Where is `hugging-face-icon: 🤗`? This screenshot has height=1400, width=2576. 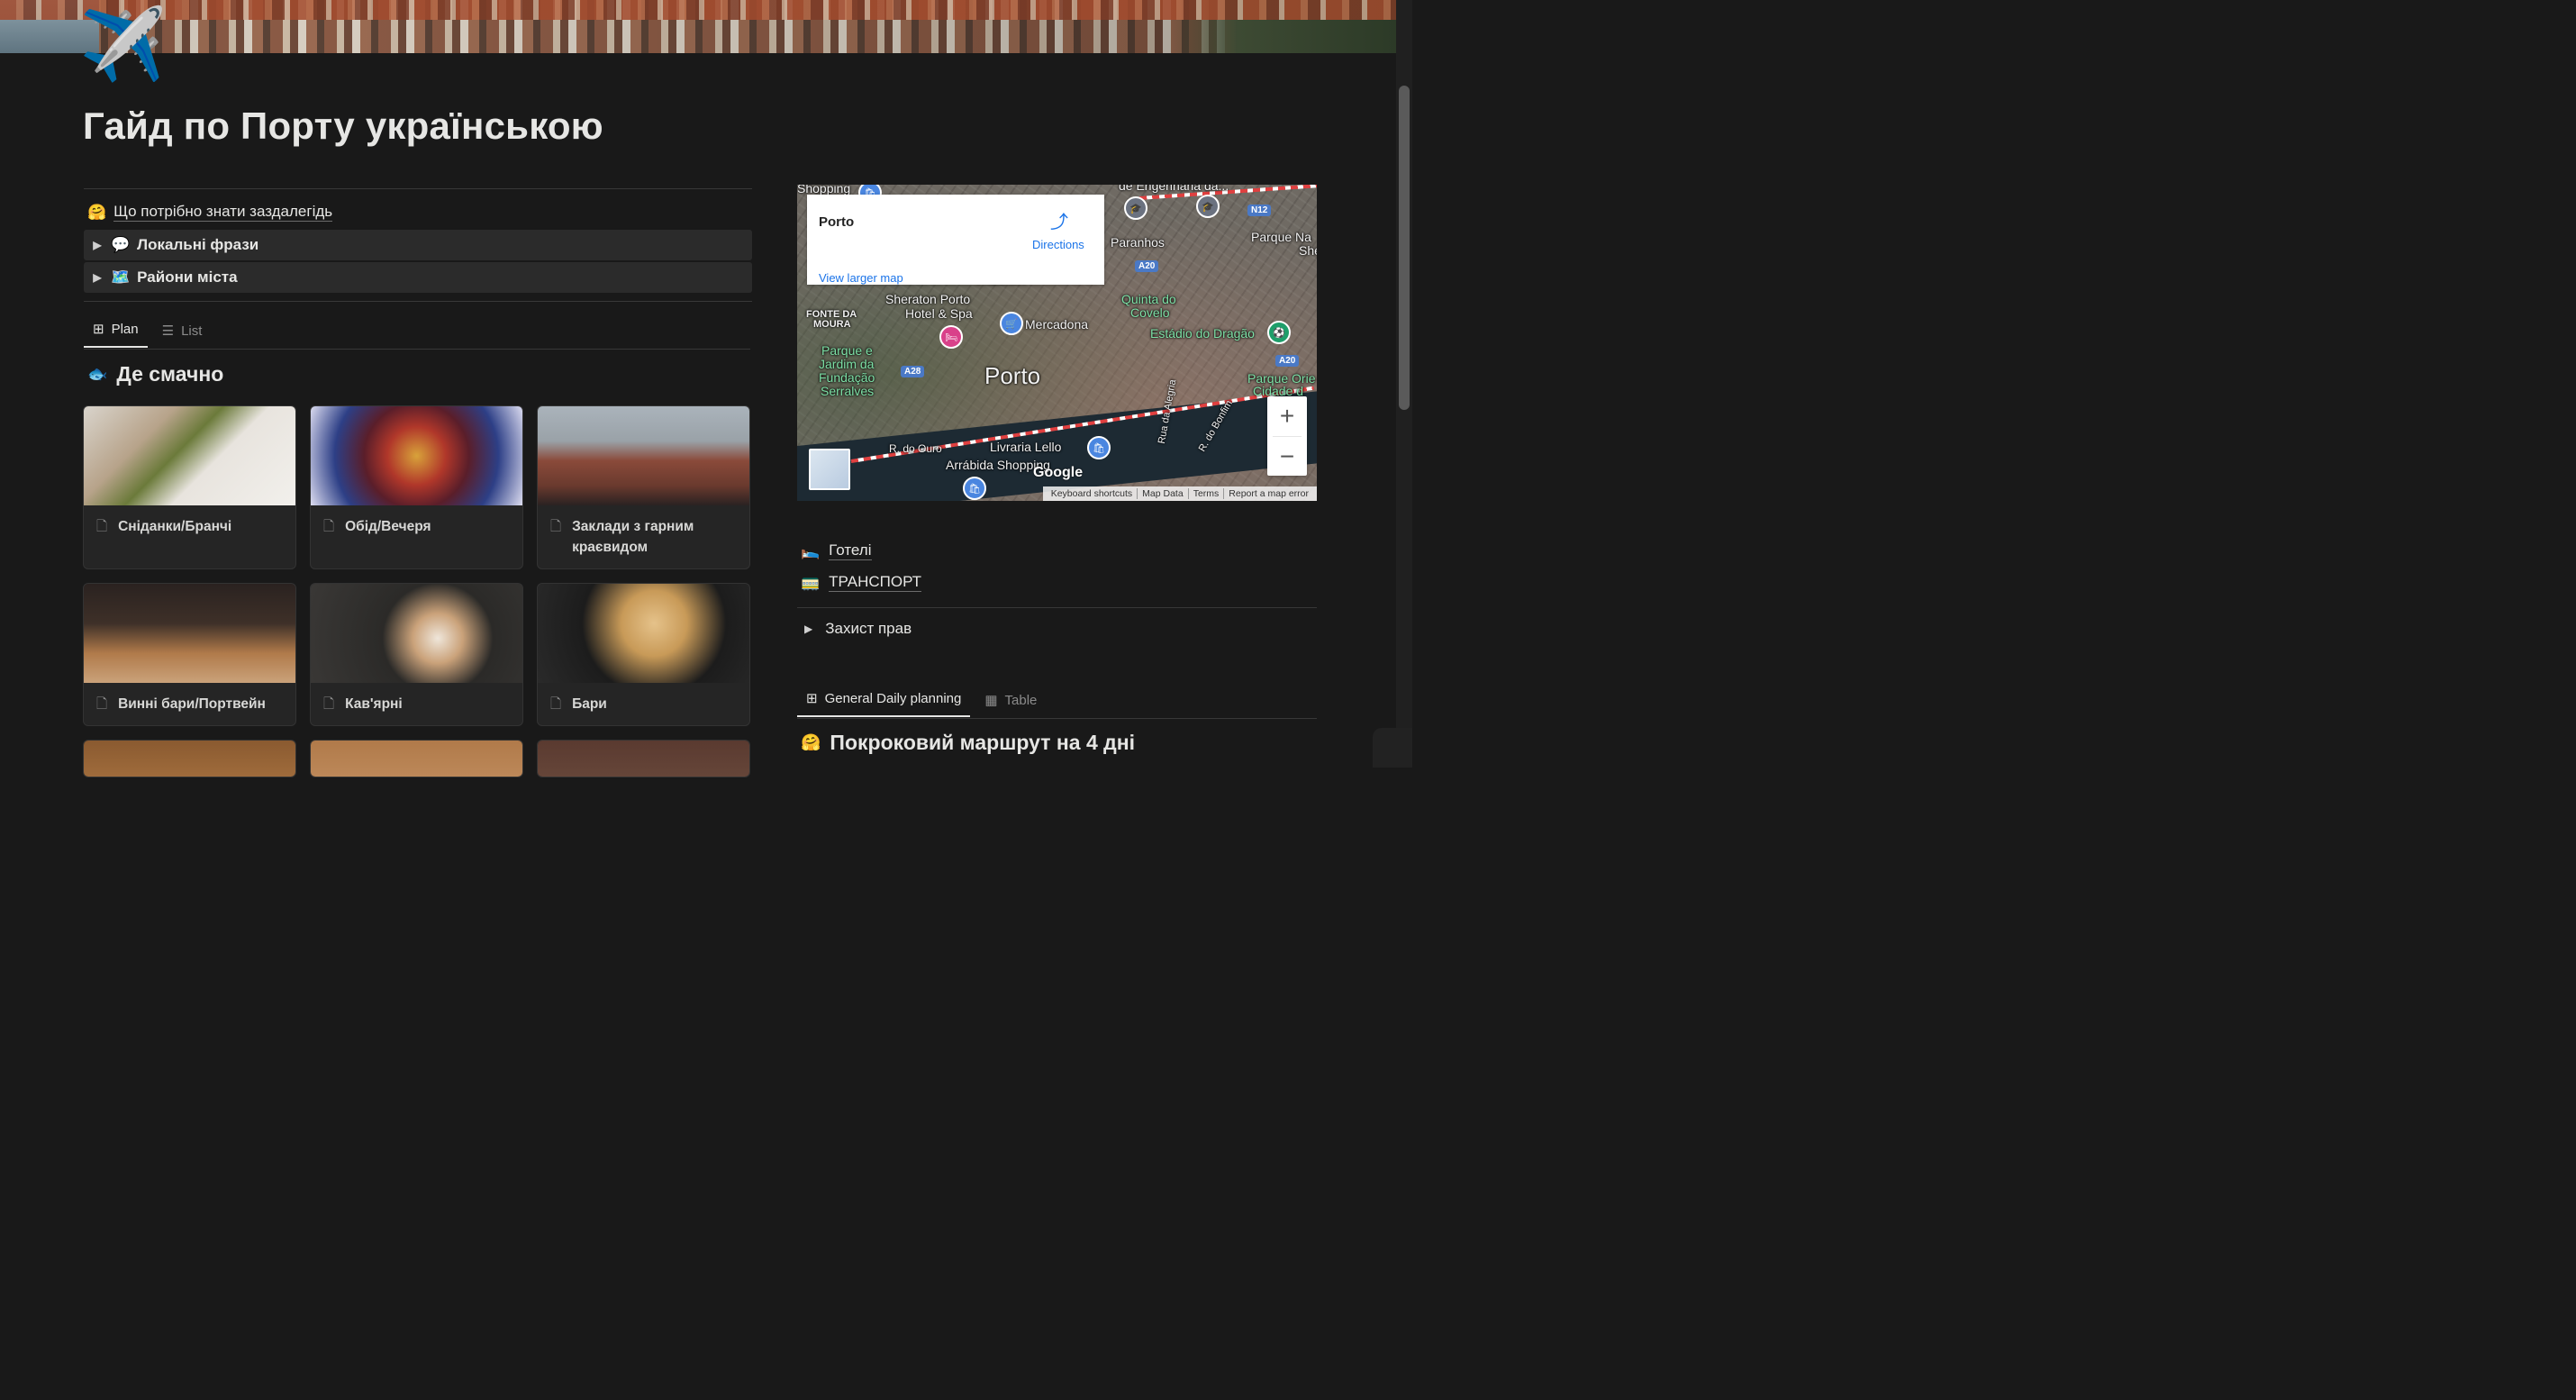
hugging-face-icon: 🤗 is located at coordinates (97, 212).